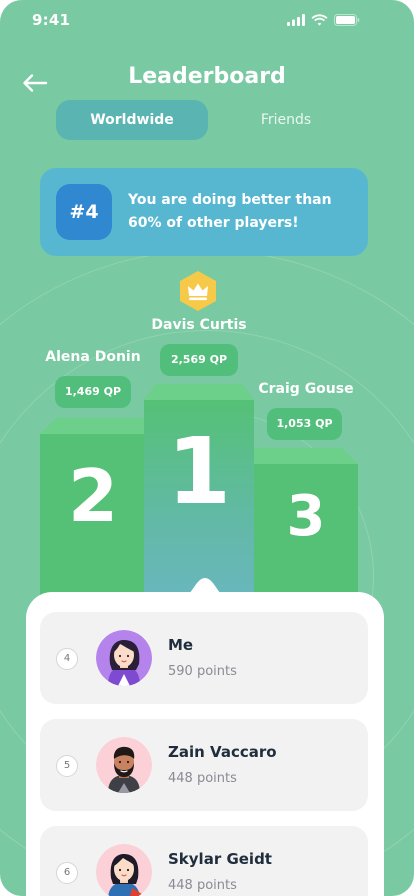 The image size is (414, 896). What do you see at coordinates (67, 659) in the screenshot?
I see `list-rank: 4` at bounding box center [67, 659].